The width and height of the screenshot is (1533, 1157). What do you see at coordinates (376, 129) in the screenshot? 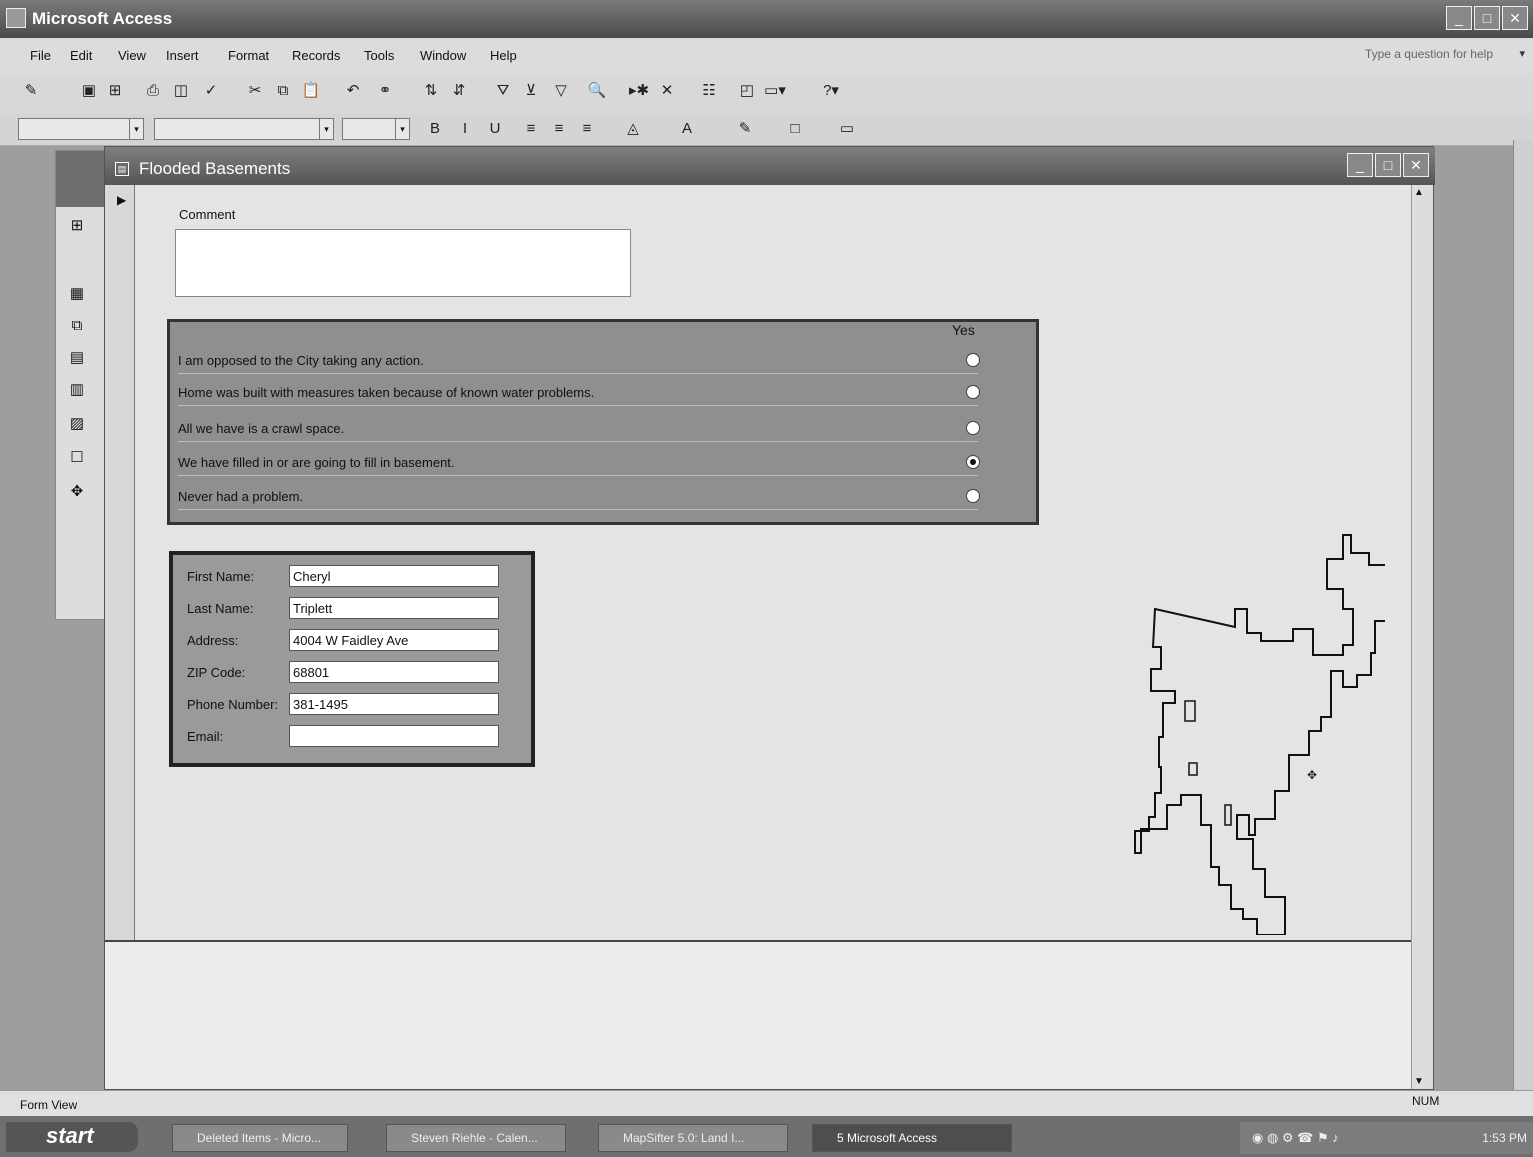
I see `font-size-combo: ▾` at bounding box center [376, 129].